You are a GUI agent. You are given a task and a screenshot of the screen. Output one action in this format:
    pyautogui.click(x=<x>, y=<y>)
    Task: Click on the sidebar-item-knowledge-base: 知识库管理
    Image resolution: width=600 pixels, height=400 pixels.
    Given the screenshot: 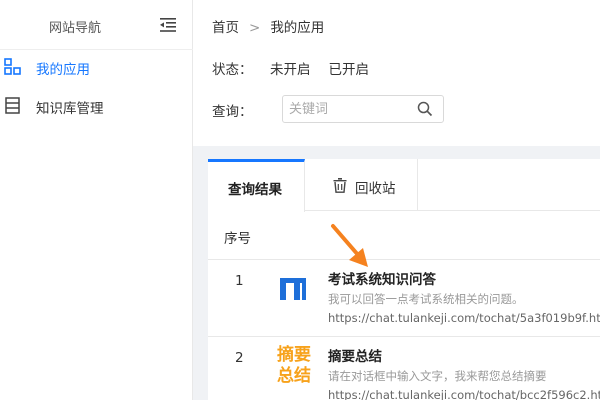 What is the action you would take?
    pyautogui.click(x=96, y=106)
    